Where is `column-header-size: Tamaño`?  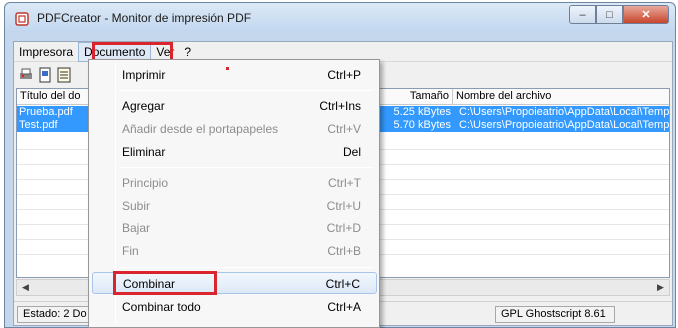 column-header-size: Tamaño is located at coordinates (421, 97).